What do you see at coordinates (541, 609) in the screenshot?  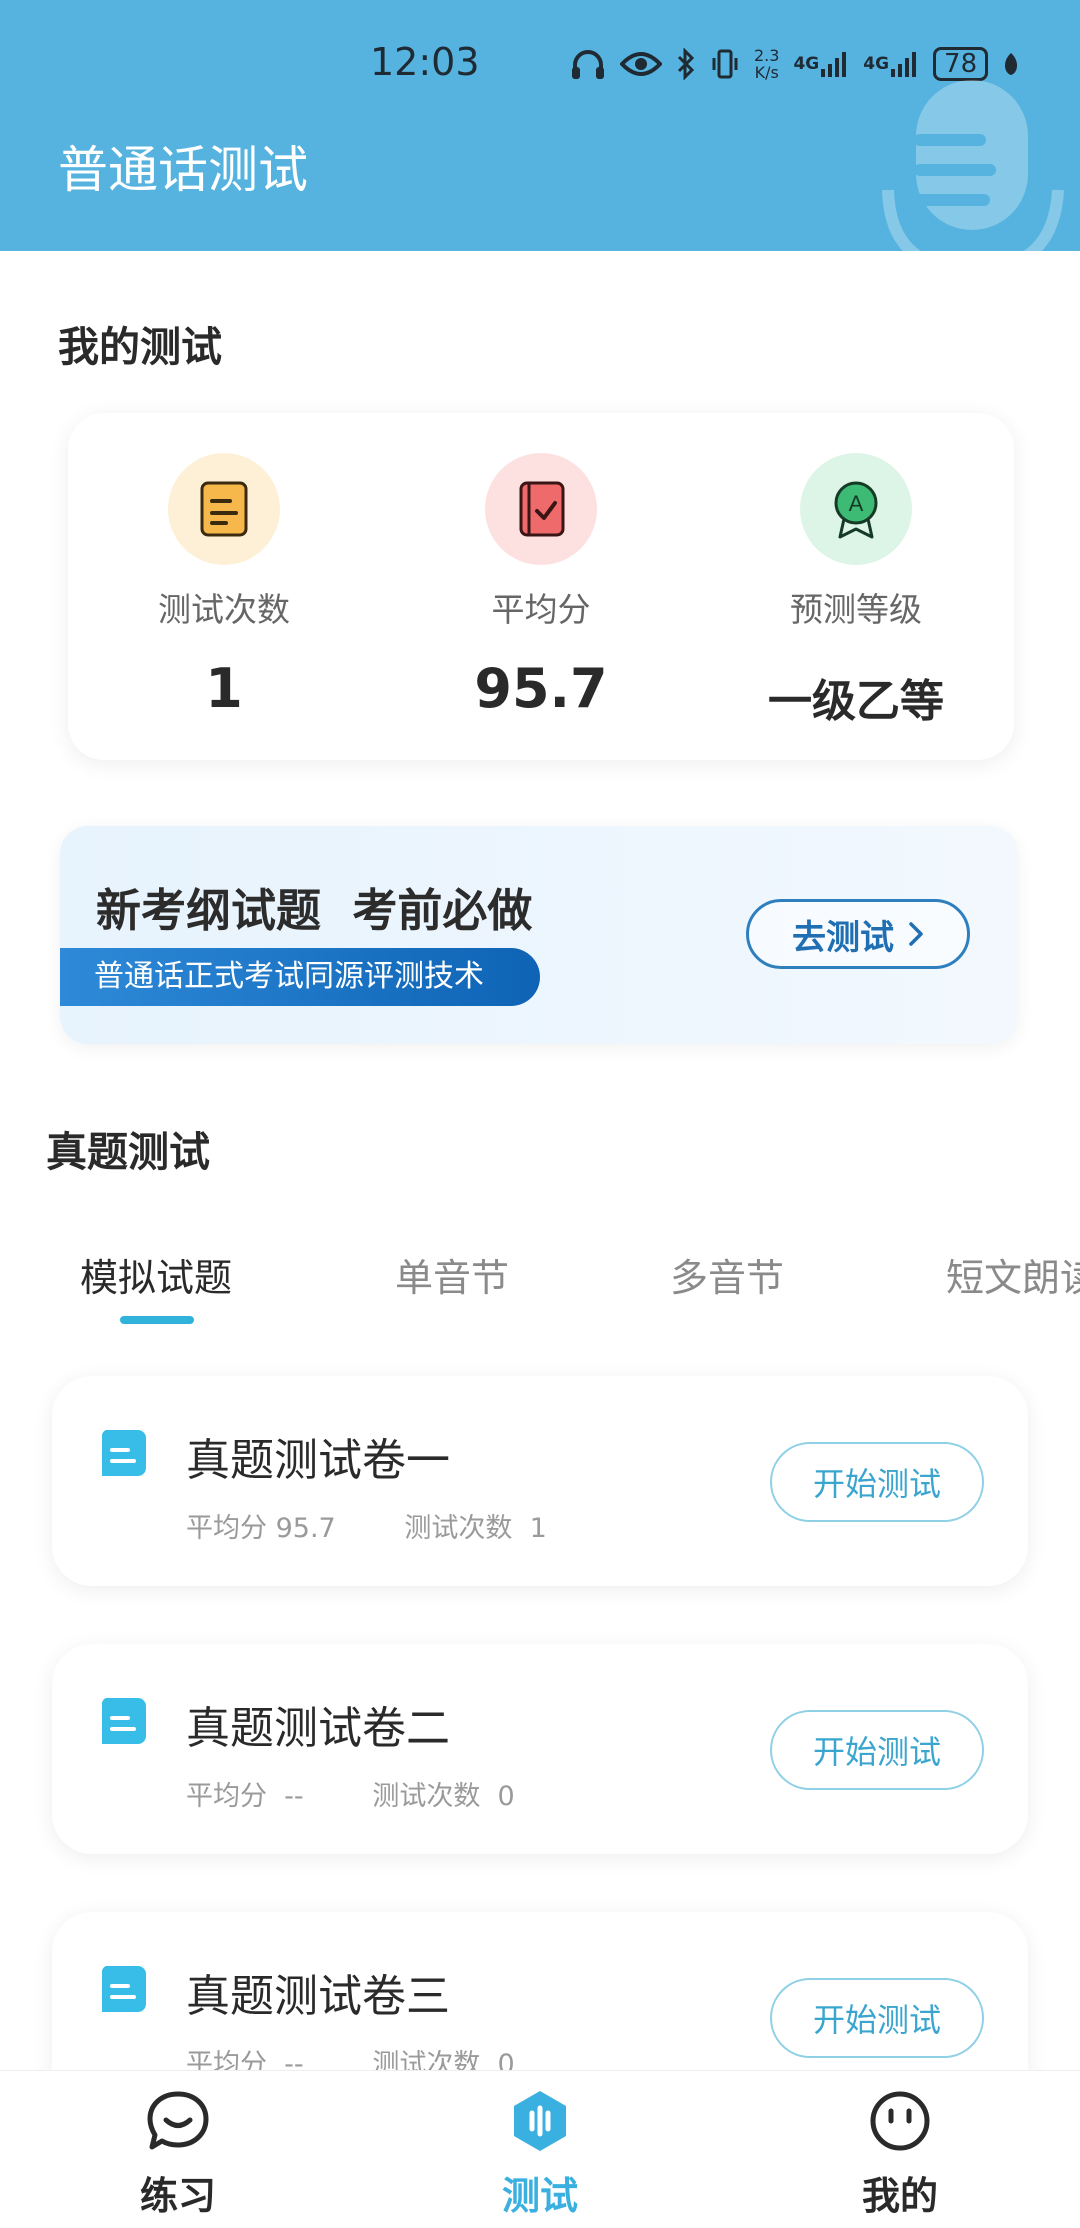 I see `stat-label: 平均分` at bounding box center [541, 609].